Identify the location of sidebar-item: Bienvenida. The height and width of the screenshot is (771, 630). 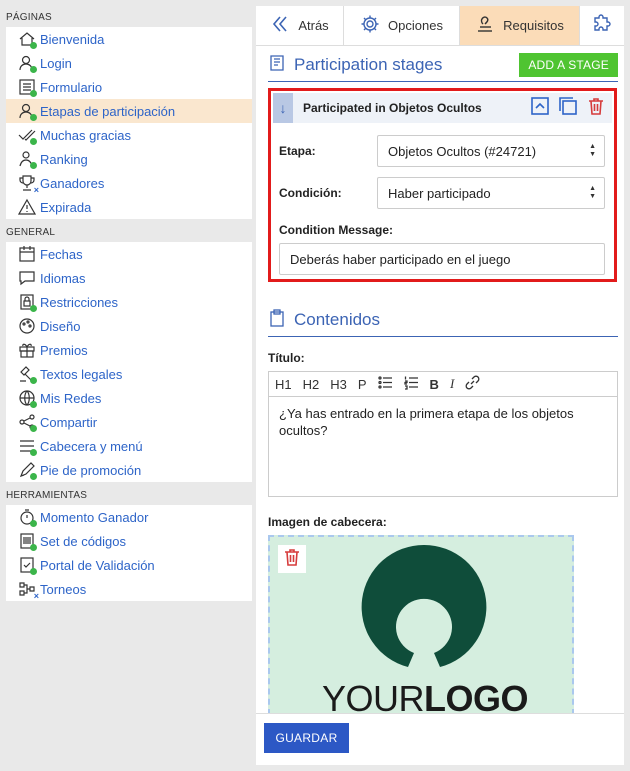
(129, 39).